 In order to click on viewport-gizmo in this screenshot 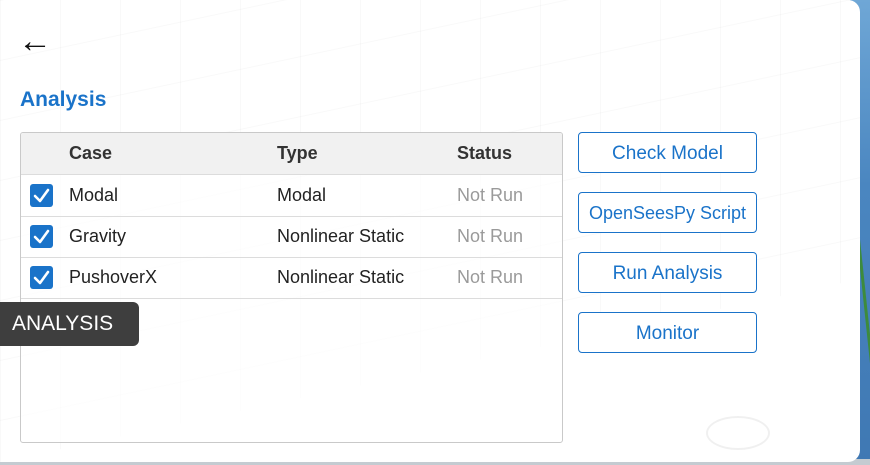, I will do `click(738, 433)`.